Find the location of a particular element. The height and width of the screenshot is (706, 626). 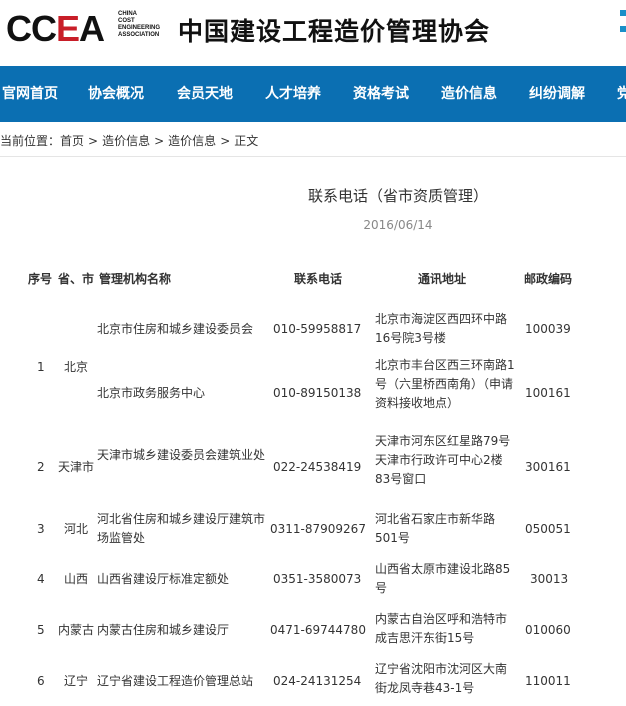

row-org: 天津市城乡建设委员会建筑业处 is located at coordinates (181, 455).